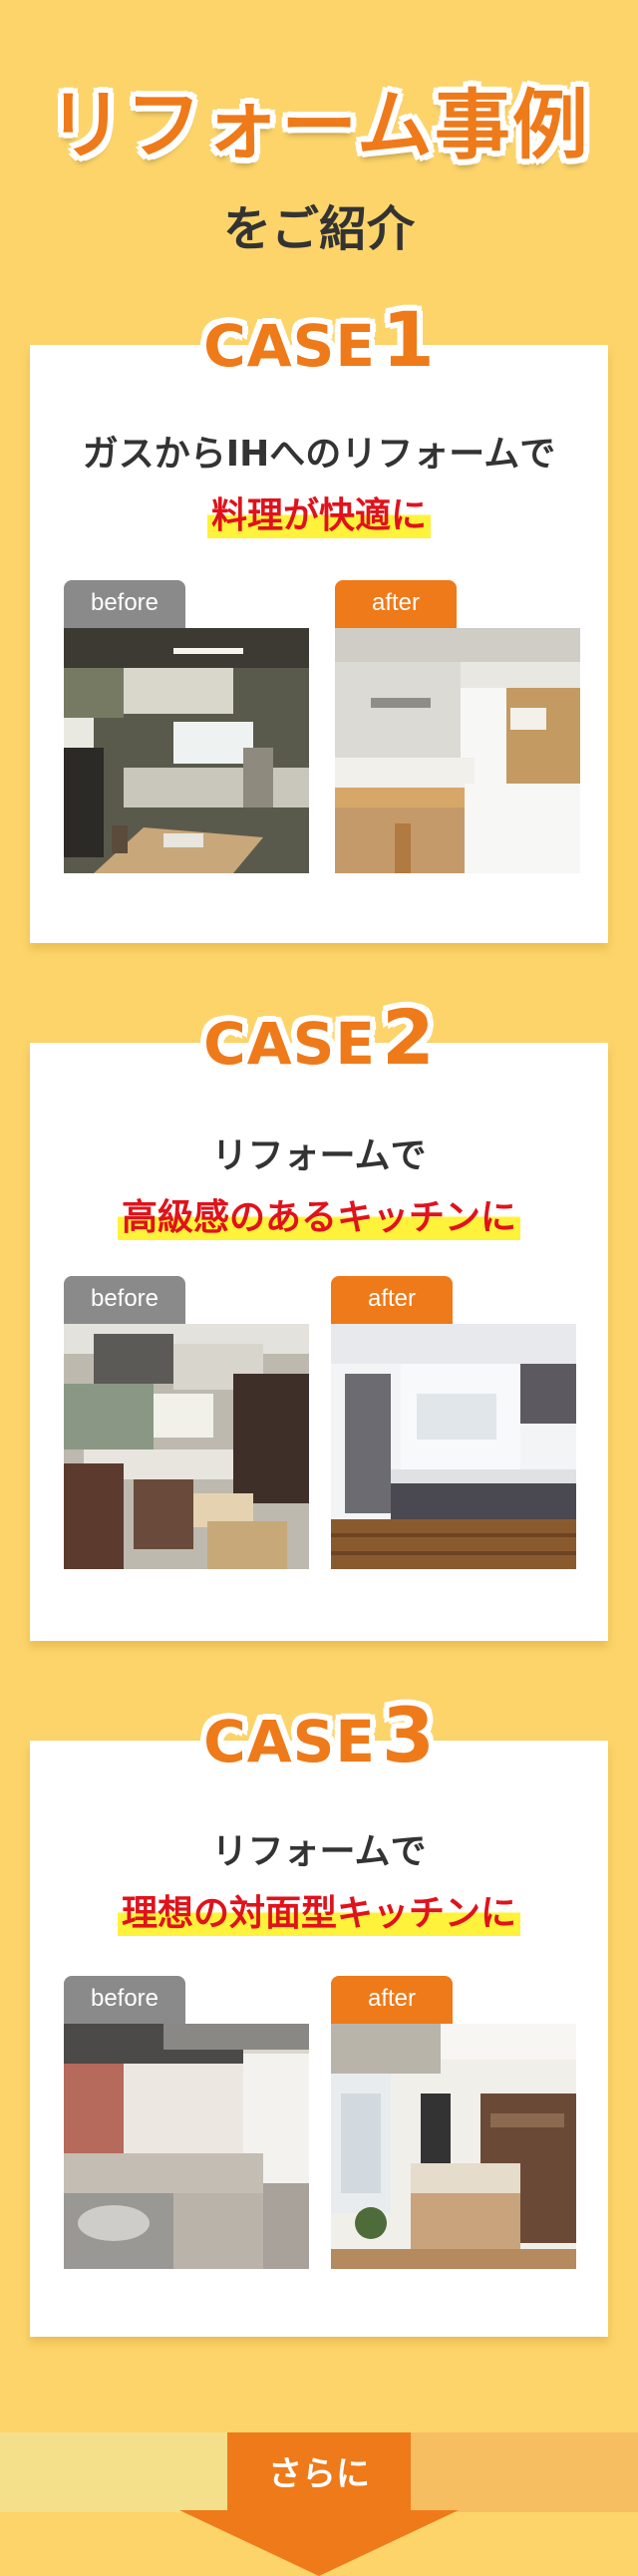 This screenshot has width=638, height=2576. Describe the element at coordinates (318, 229) in the screenshot. I see `sub-title: をご紹介` at that location.